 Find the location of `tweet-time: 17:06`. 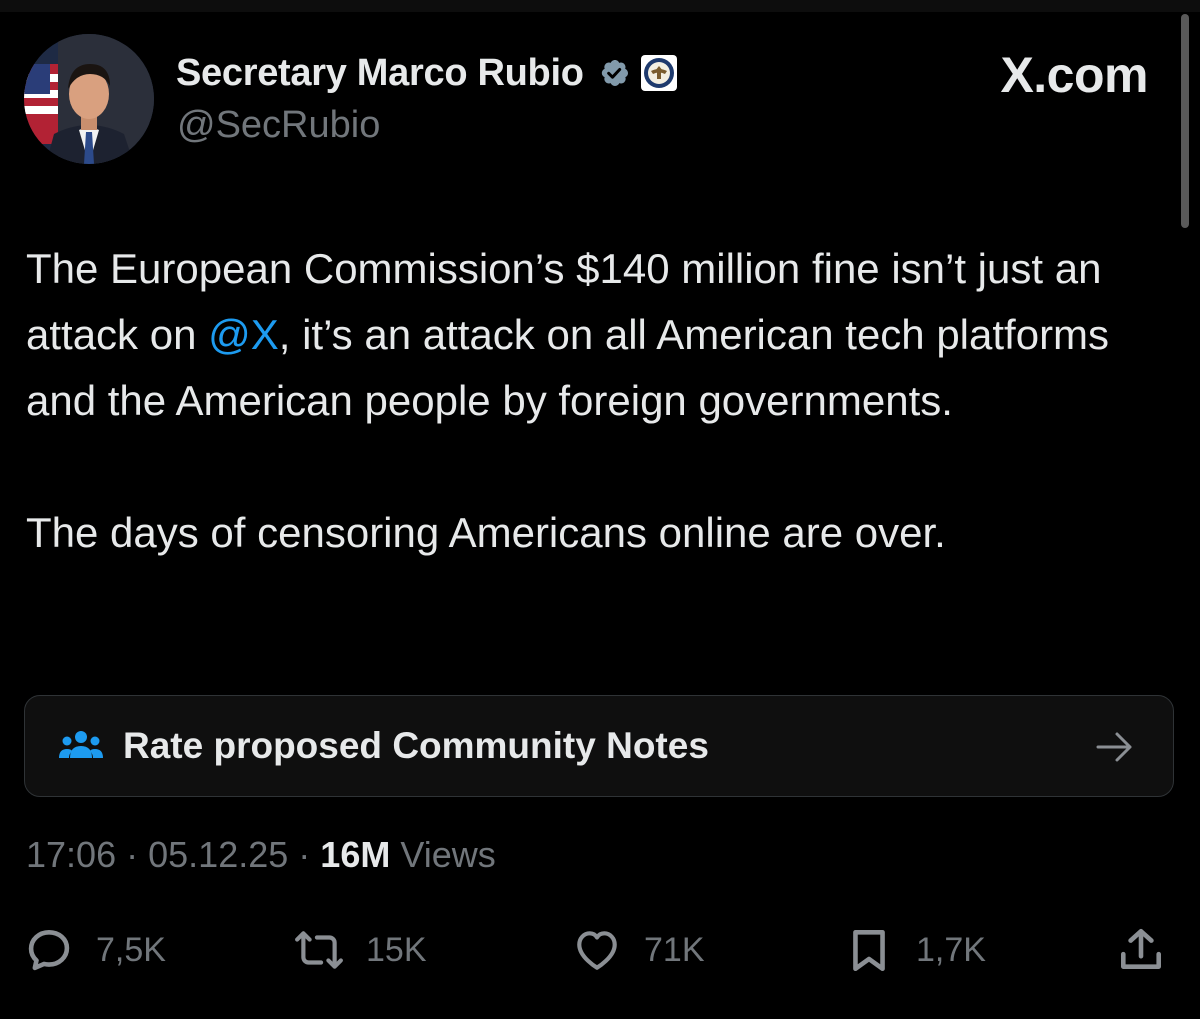

tweet-time: 17:06 is located at coordinates (71, 854).